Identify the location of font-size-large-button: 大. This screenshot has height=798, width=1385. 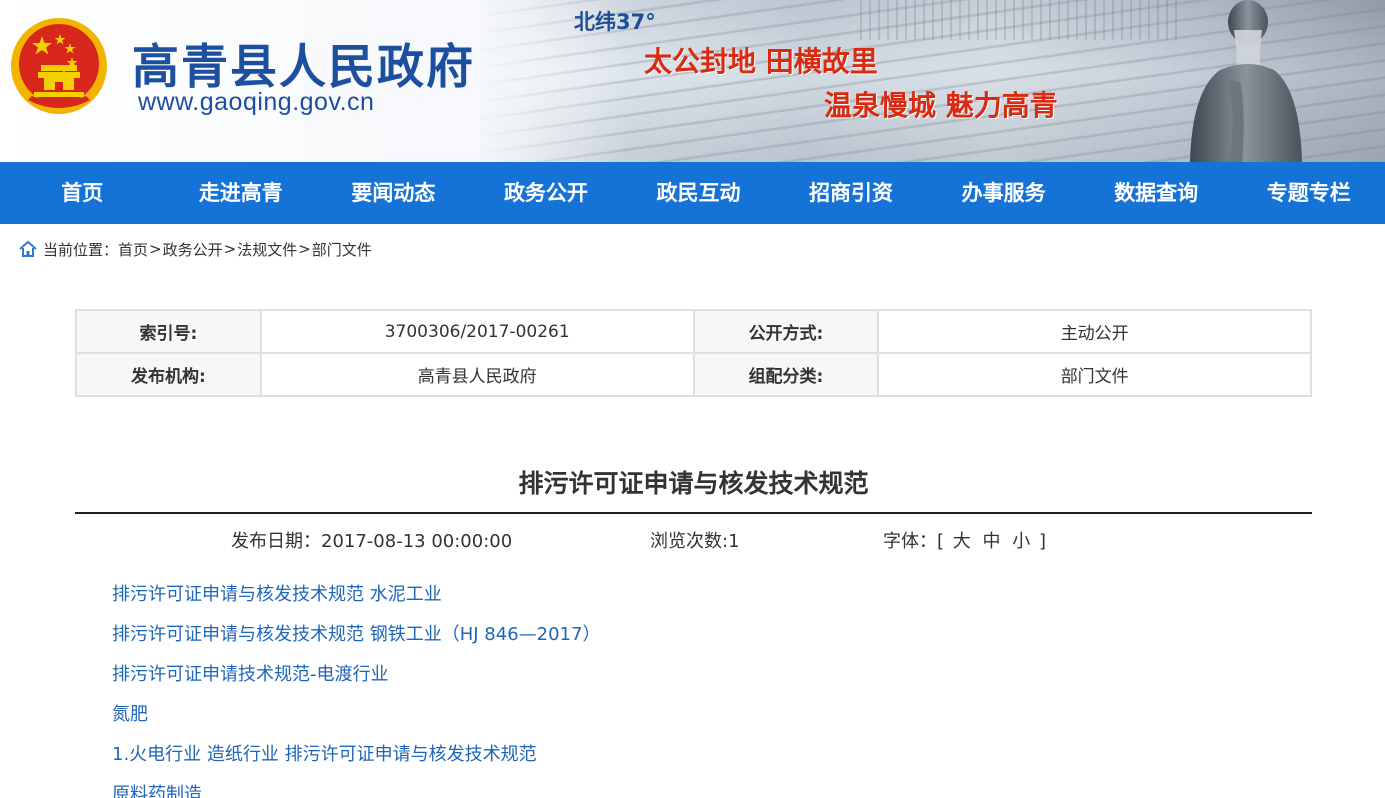
(962, 541).